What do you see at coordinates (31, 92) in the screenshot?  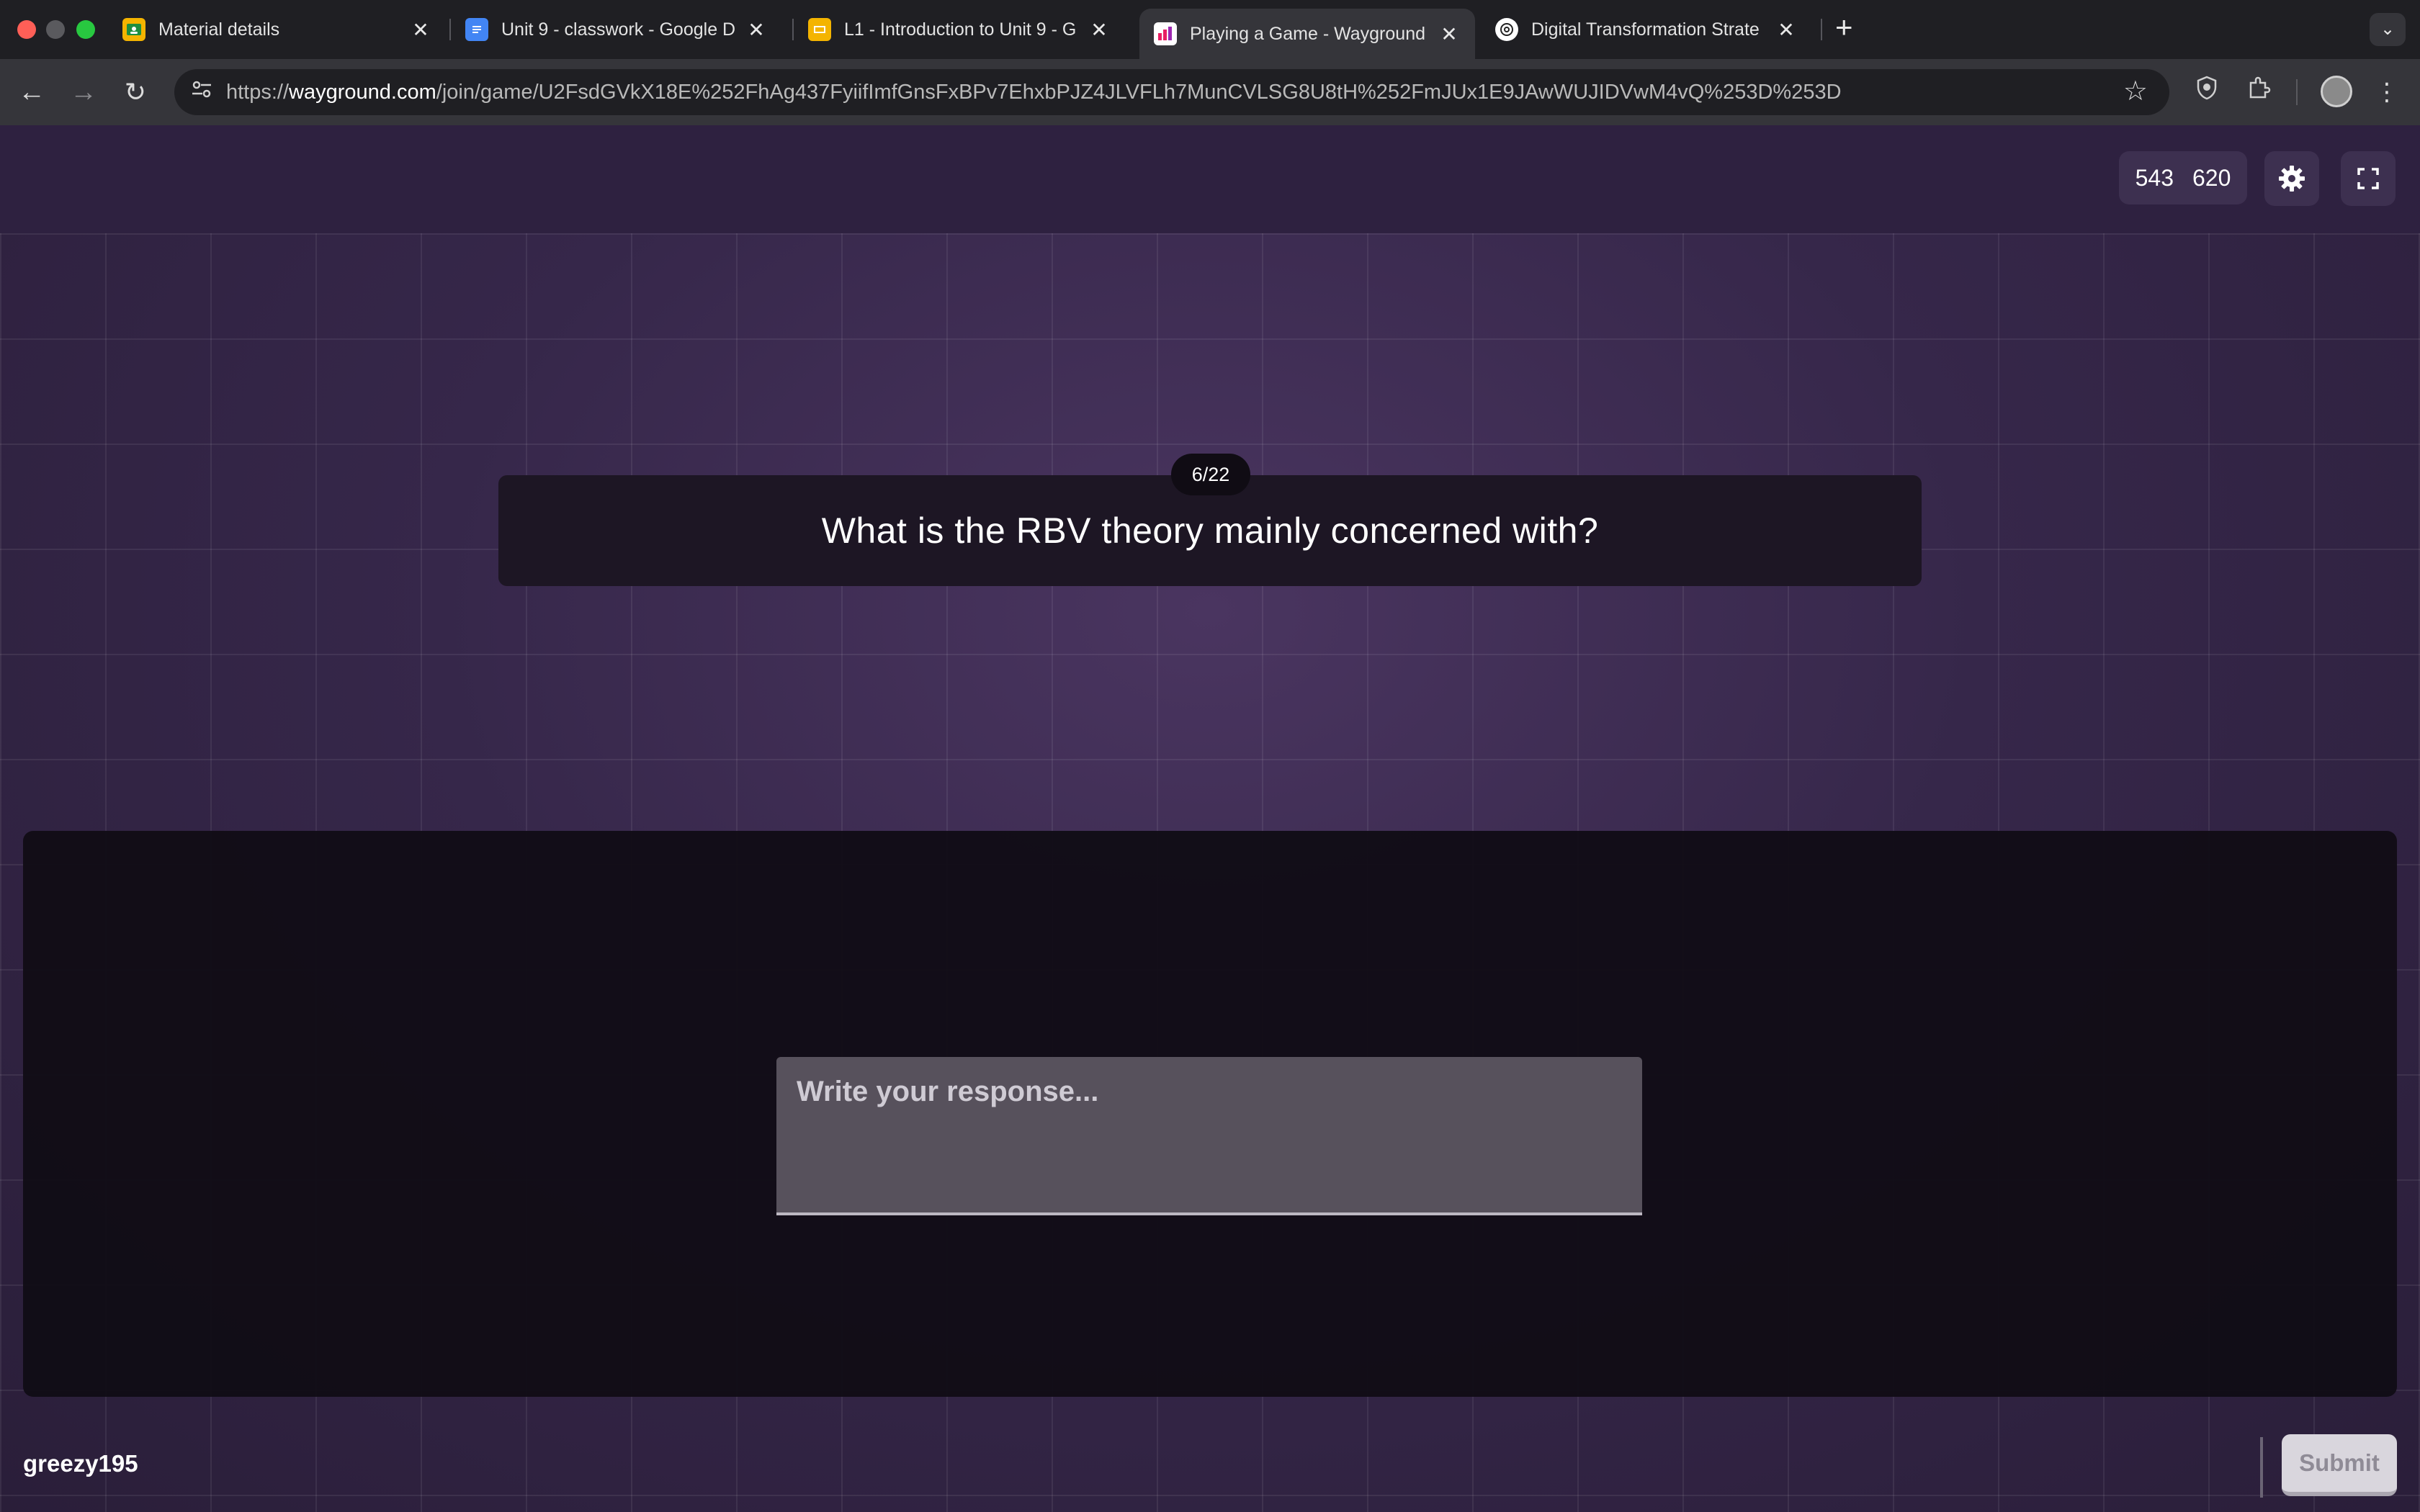 I see `back-button: ←` at bounding box center [31, 92].